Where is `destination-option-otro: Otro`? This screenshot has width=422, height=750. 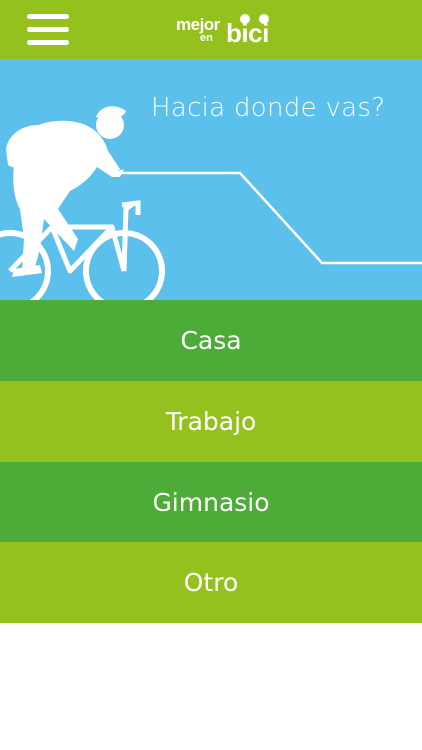 destination-option-otro: Otro is located at coordinates (211, 582).